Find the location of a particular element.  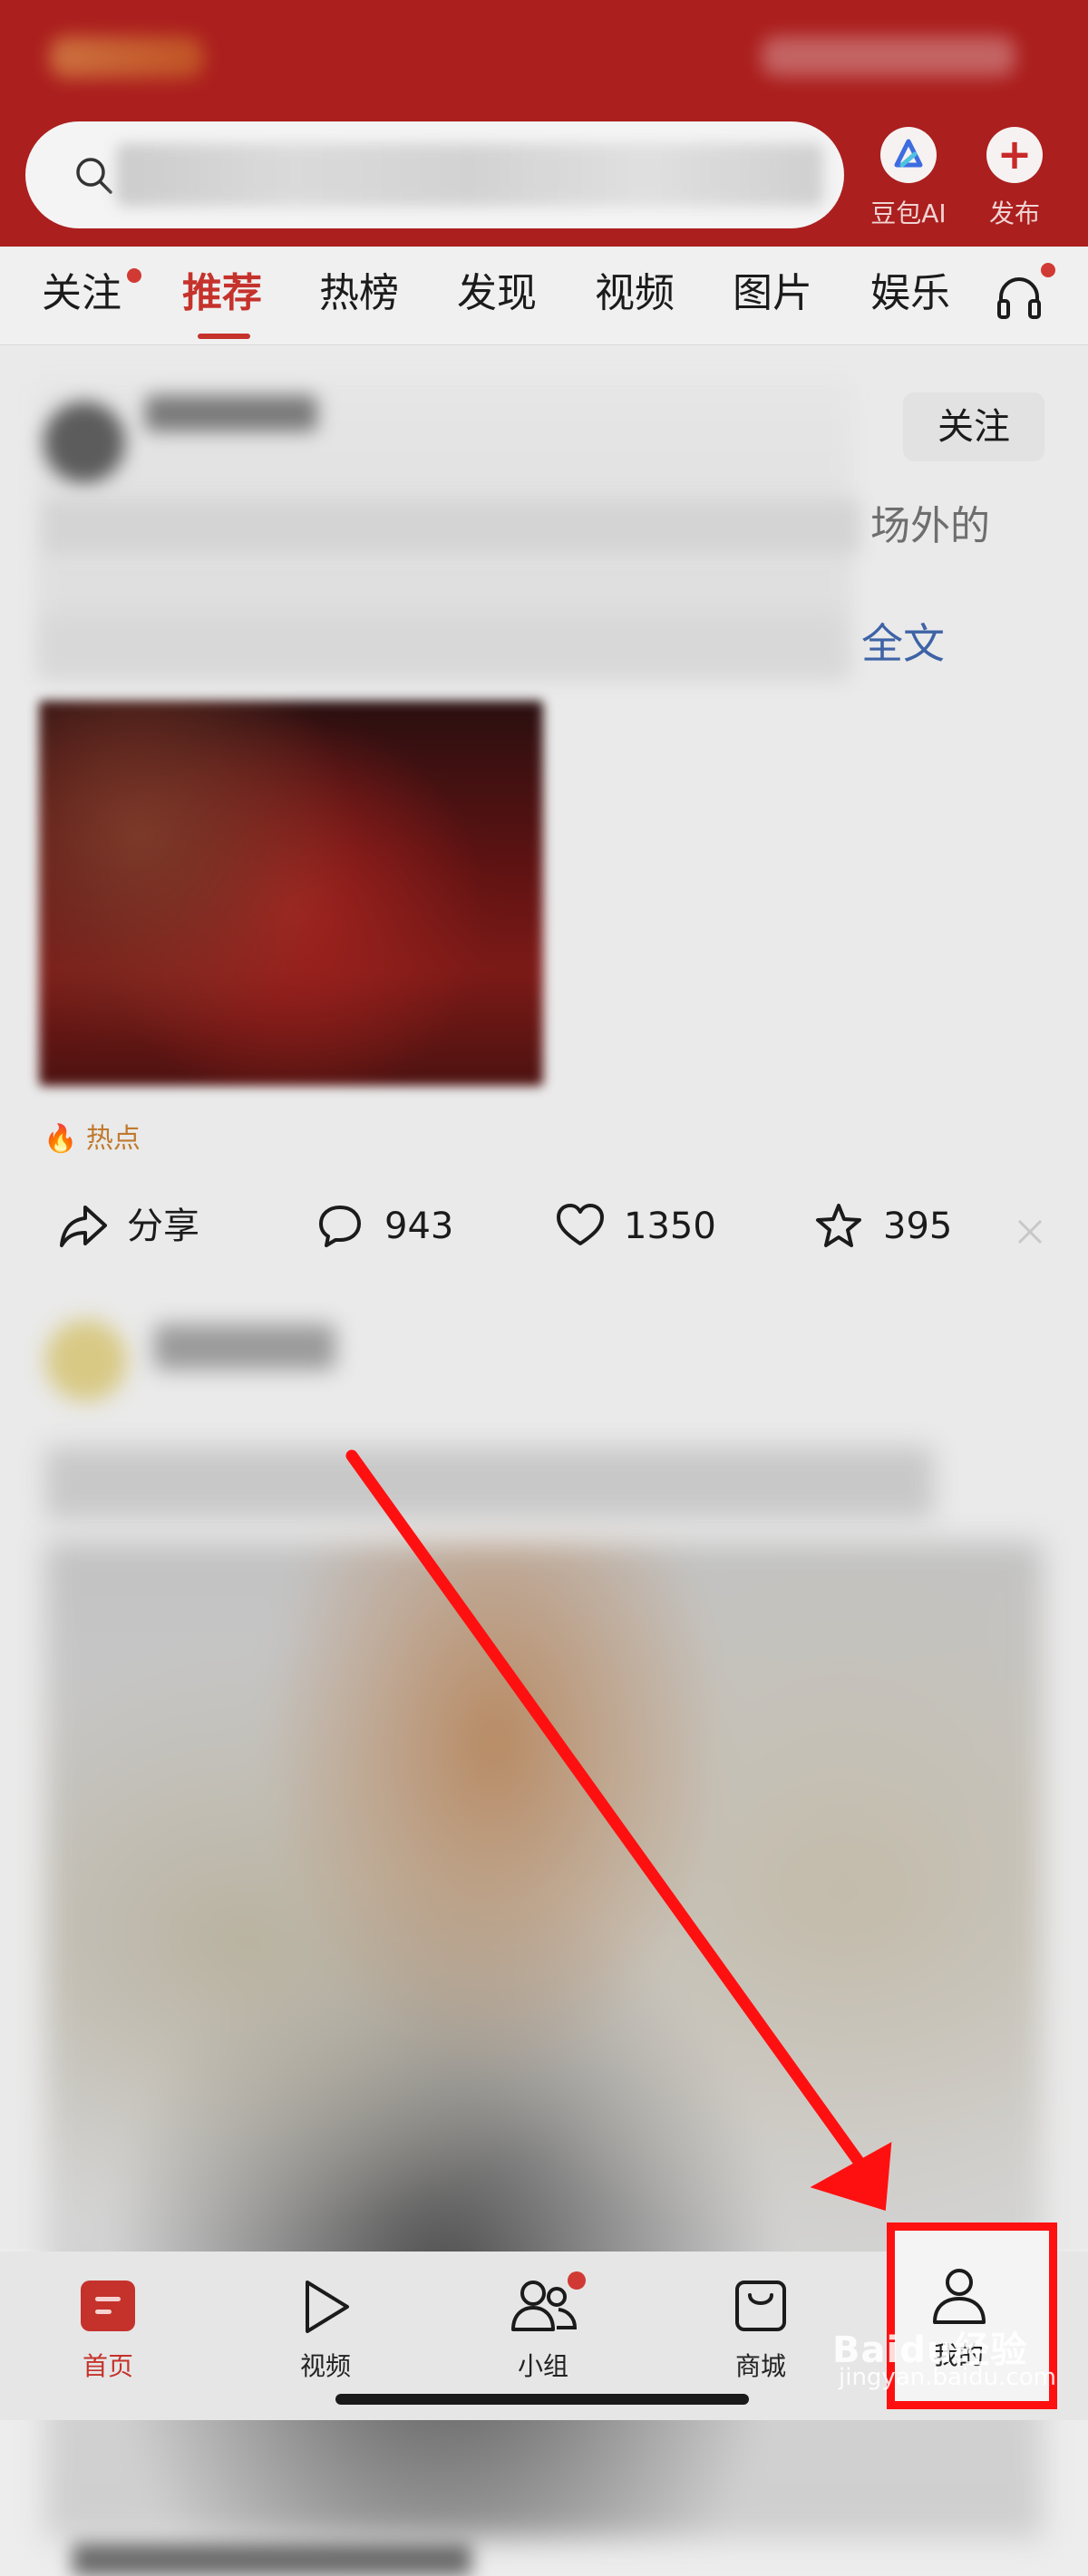

person-icon is located at coordinates (959, 2296).